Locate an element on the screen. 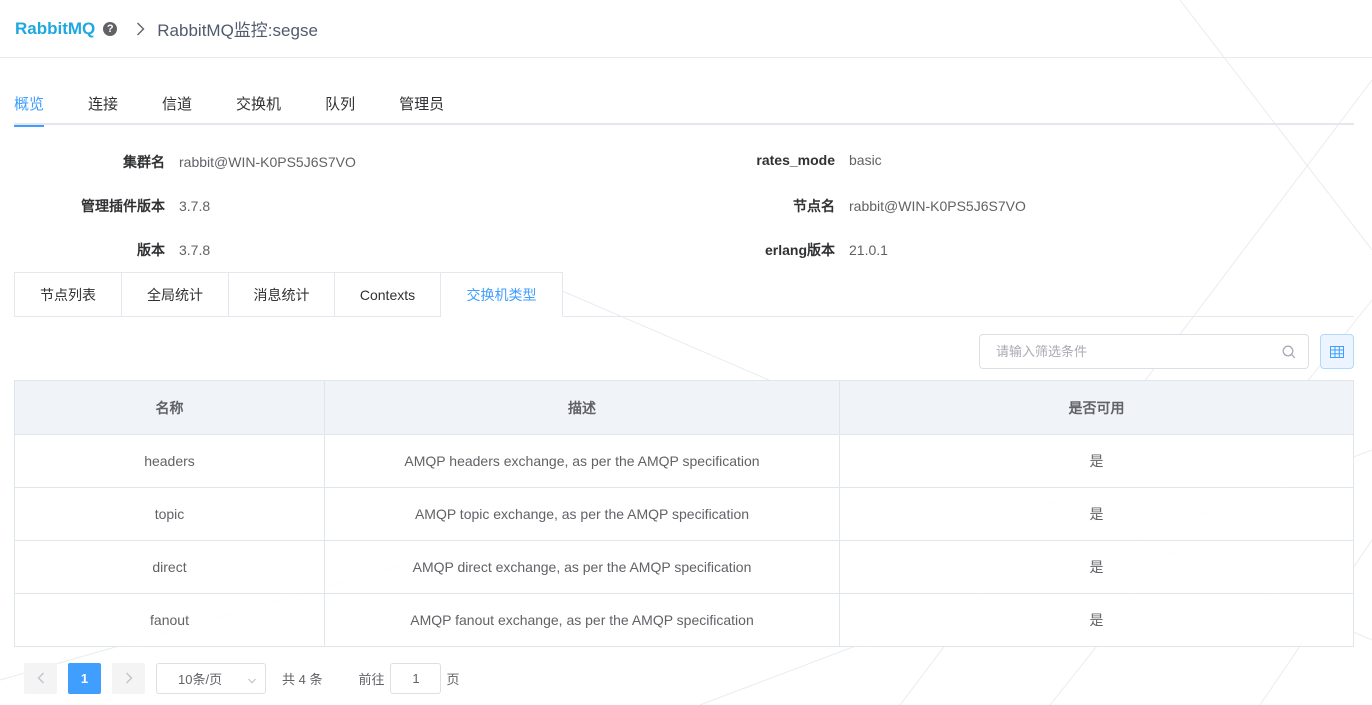  subtab-node-list: 节点列表 is located at coordinates (68, 294).